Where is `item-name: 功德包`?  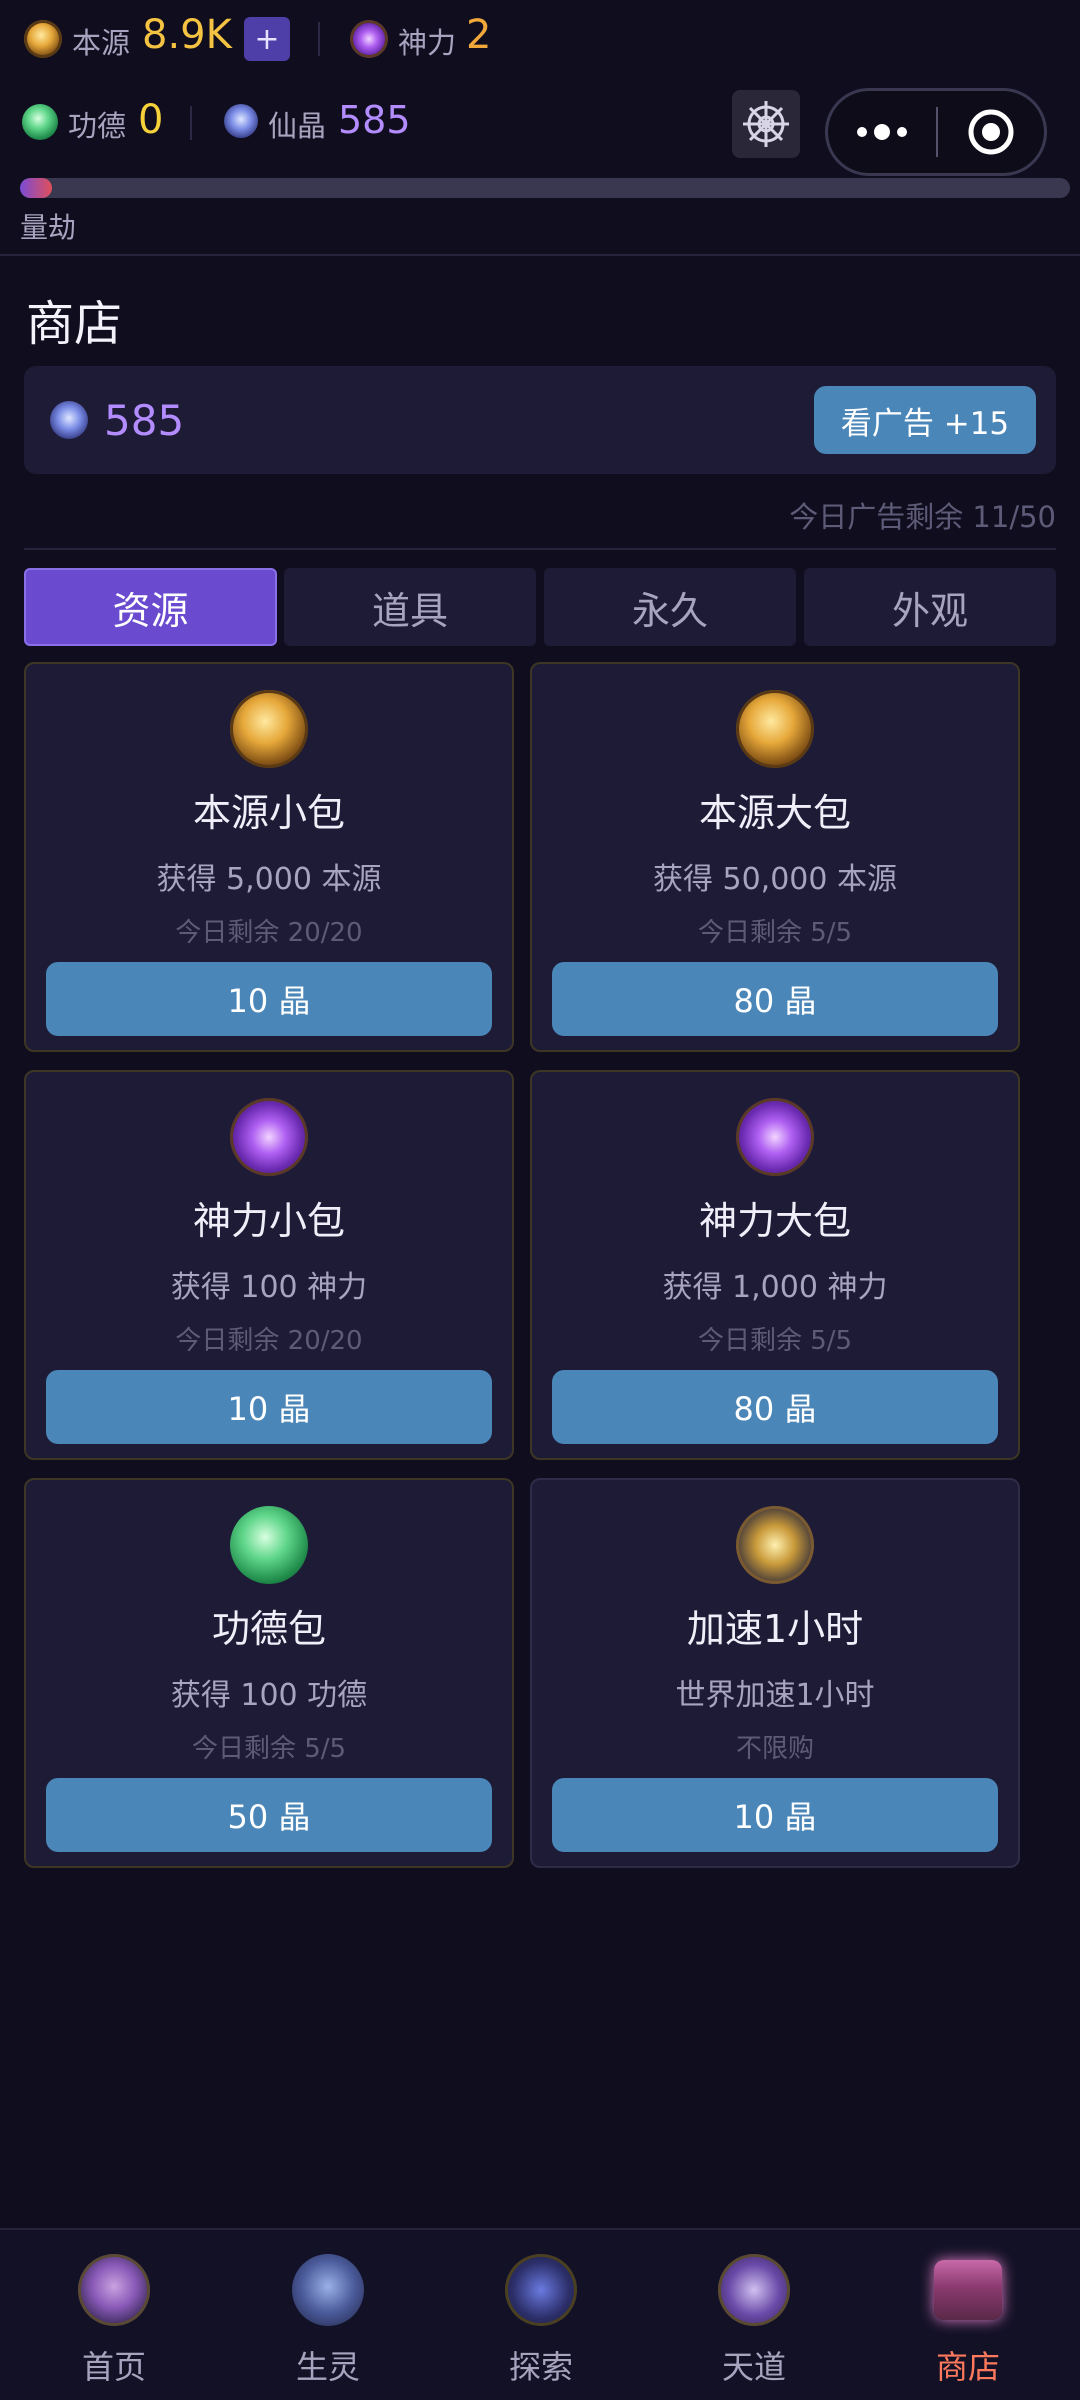
item-name: 功德包 is located at coordinates (268, 1629).